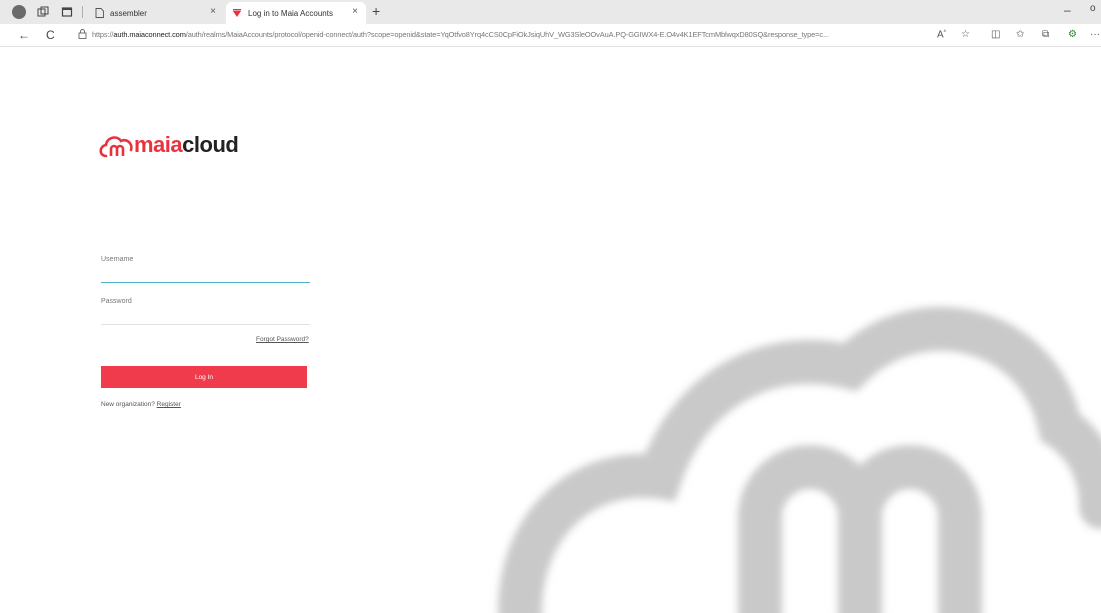  I want to click on window-control-icon: o, so click(1093, 8).